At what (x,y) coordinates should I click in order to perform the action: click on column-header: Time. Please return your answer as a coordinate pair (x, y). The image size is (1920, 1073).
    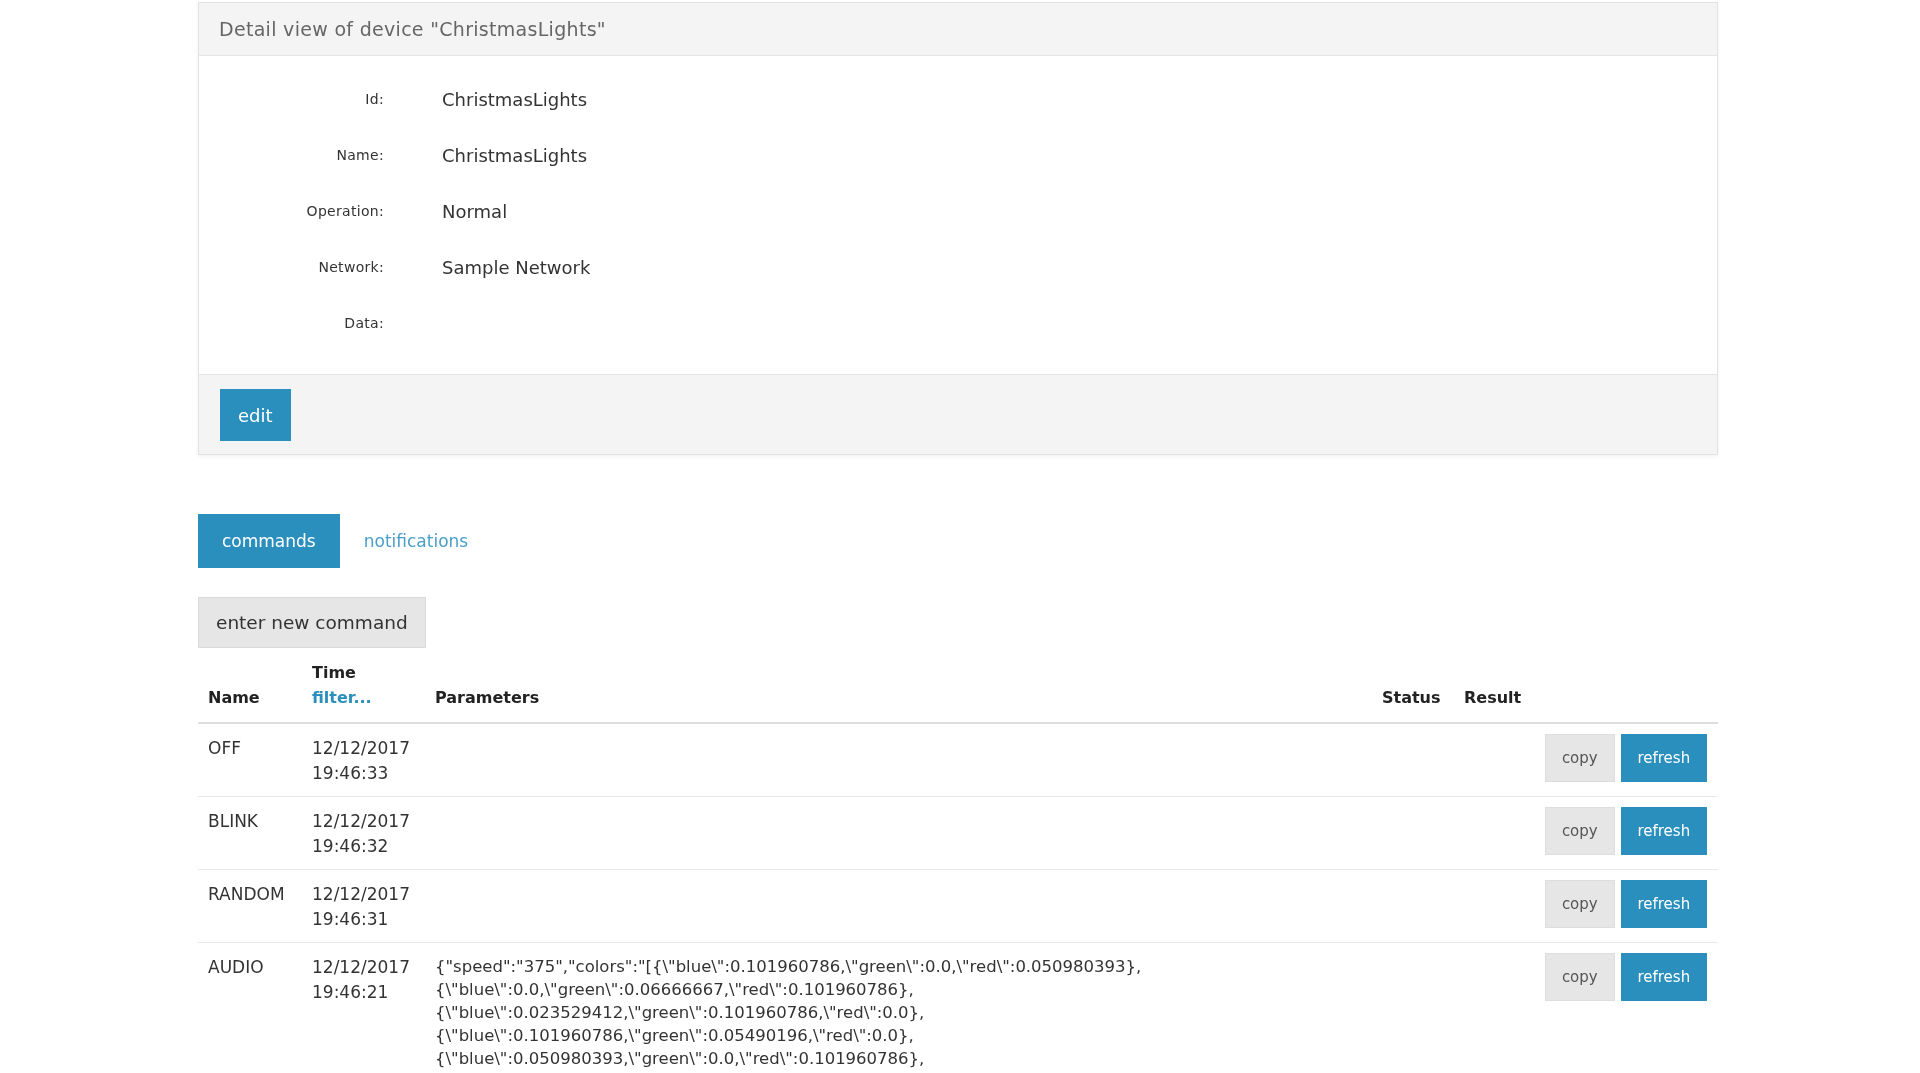
    Looking at the image, I should click on (334, 673).